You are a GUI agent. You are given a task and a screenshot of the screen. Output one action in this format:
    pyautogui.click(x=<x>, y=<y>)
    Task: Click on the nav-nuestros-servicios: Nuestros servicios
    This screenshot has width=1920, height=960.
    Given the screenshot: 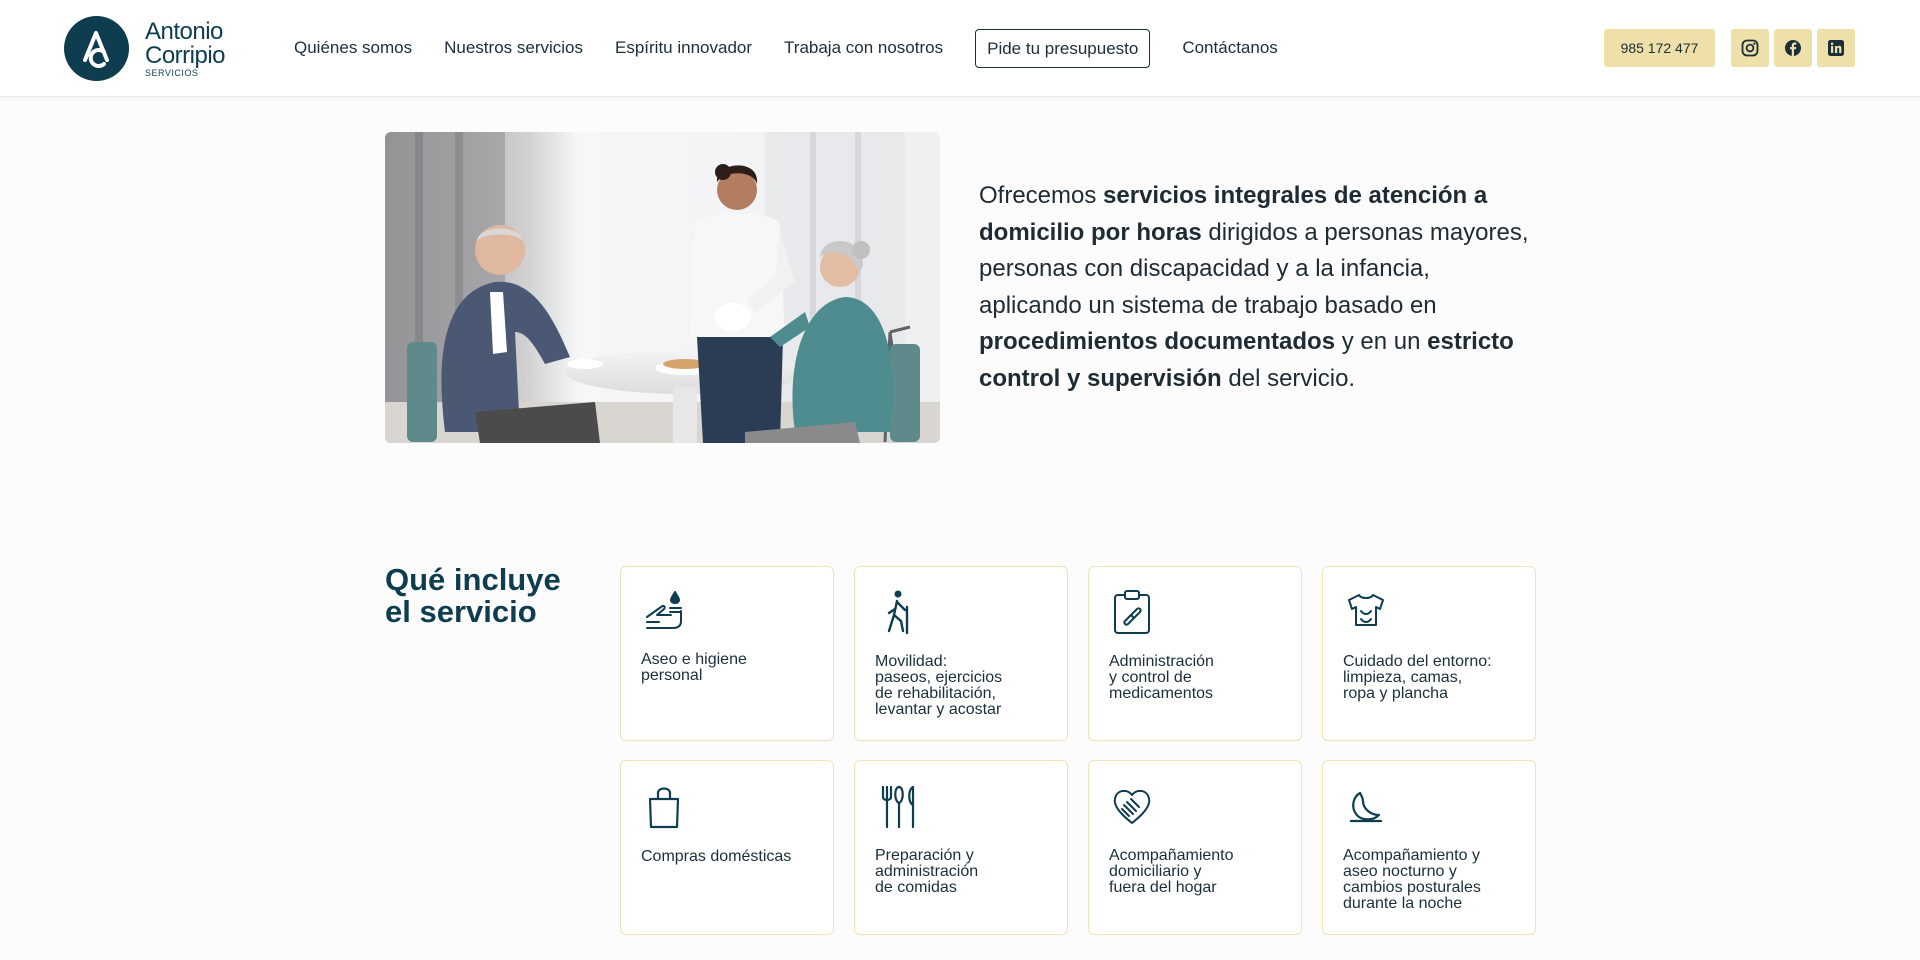 What is the action you would take?
    pyautogui.click(x=513, y=48)
    